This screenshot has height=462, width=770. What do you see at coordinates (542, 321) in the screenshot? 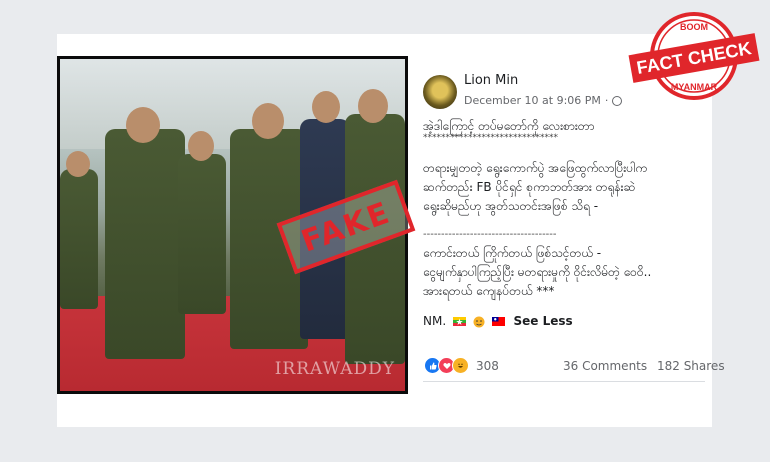
I see `see-less-link: See Less` at bounding box center [542, 321].